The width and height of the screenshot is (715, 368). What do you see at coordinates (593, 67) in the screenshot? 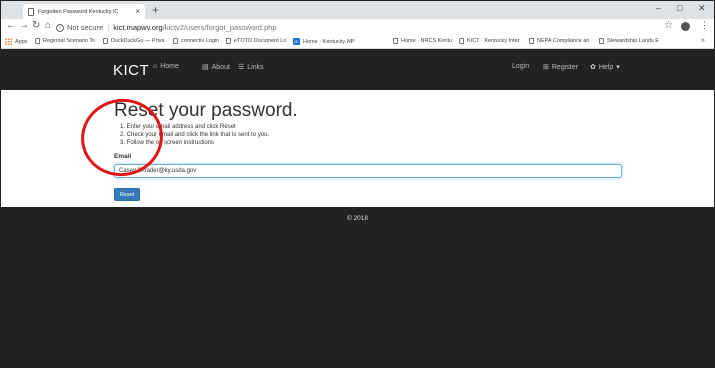
I see `gear-icon: ✿` at bounding box center [593, 67].